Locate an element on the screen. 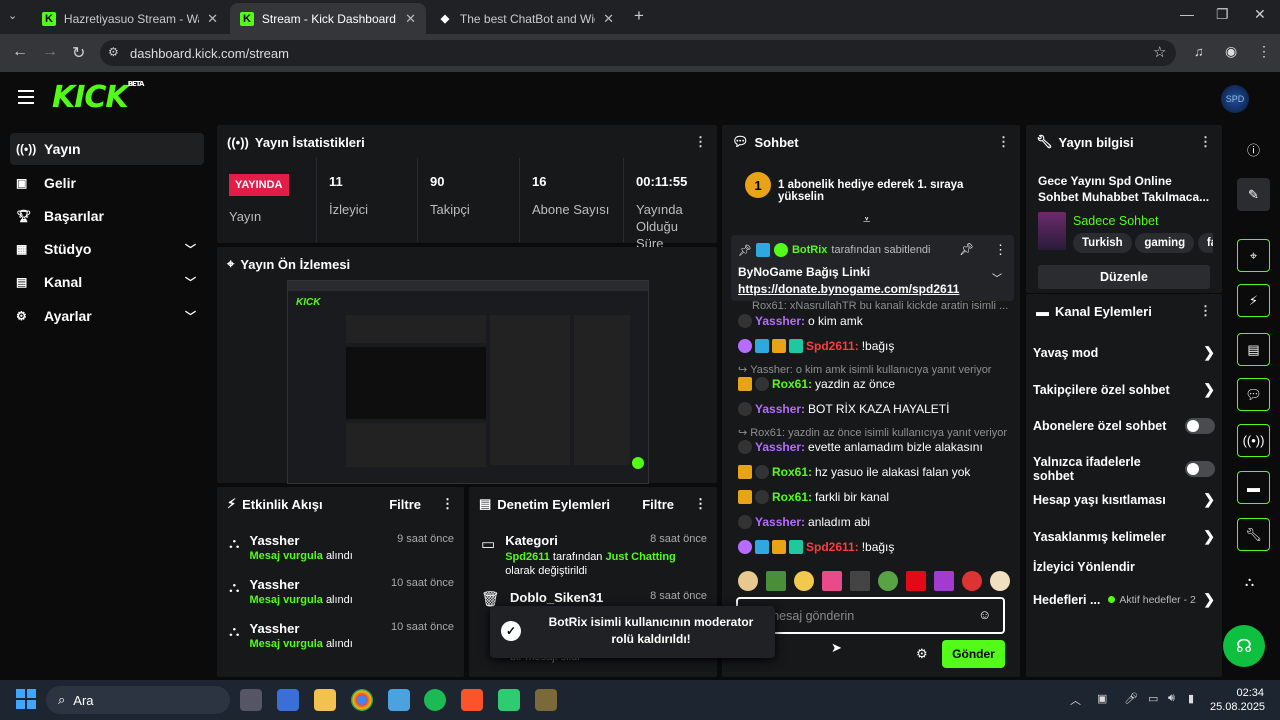 The image size is (1280, 720). tab-search-icon: ⌄ is located at coordinates (12, 15).